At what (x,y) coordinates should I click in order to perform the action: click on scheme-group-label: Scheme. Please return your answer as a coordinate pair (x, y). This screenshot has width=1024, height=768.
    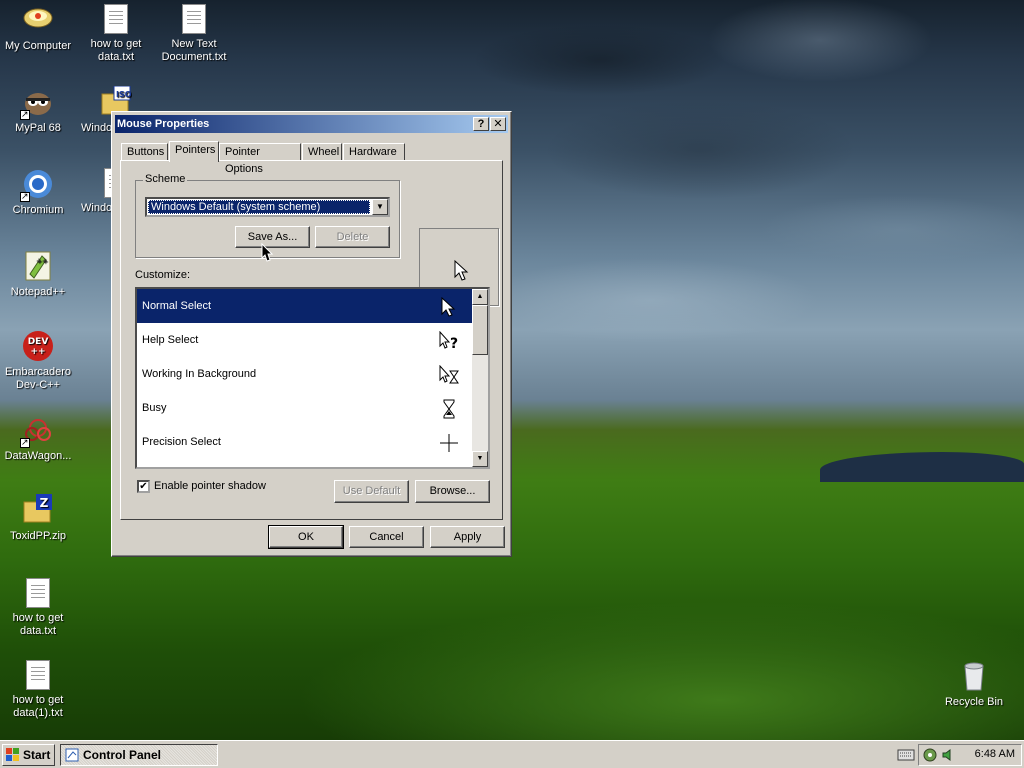
    Looking at the image, I should click on (165, 179).